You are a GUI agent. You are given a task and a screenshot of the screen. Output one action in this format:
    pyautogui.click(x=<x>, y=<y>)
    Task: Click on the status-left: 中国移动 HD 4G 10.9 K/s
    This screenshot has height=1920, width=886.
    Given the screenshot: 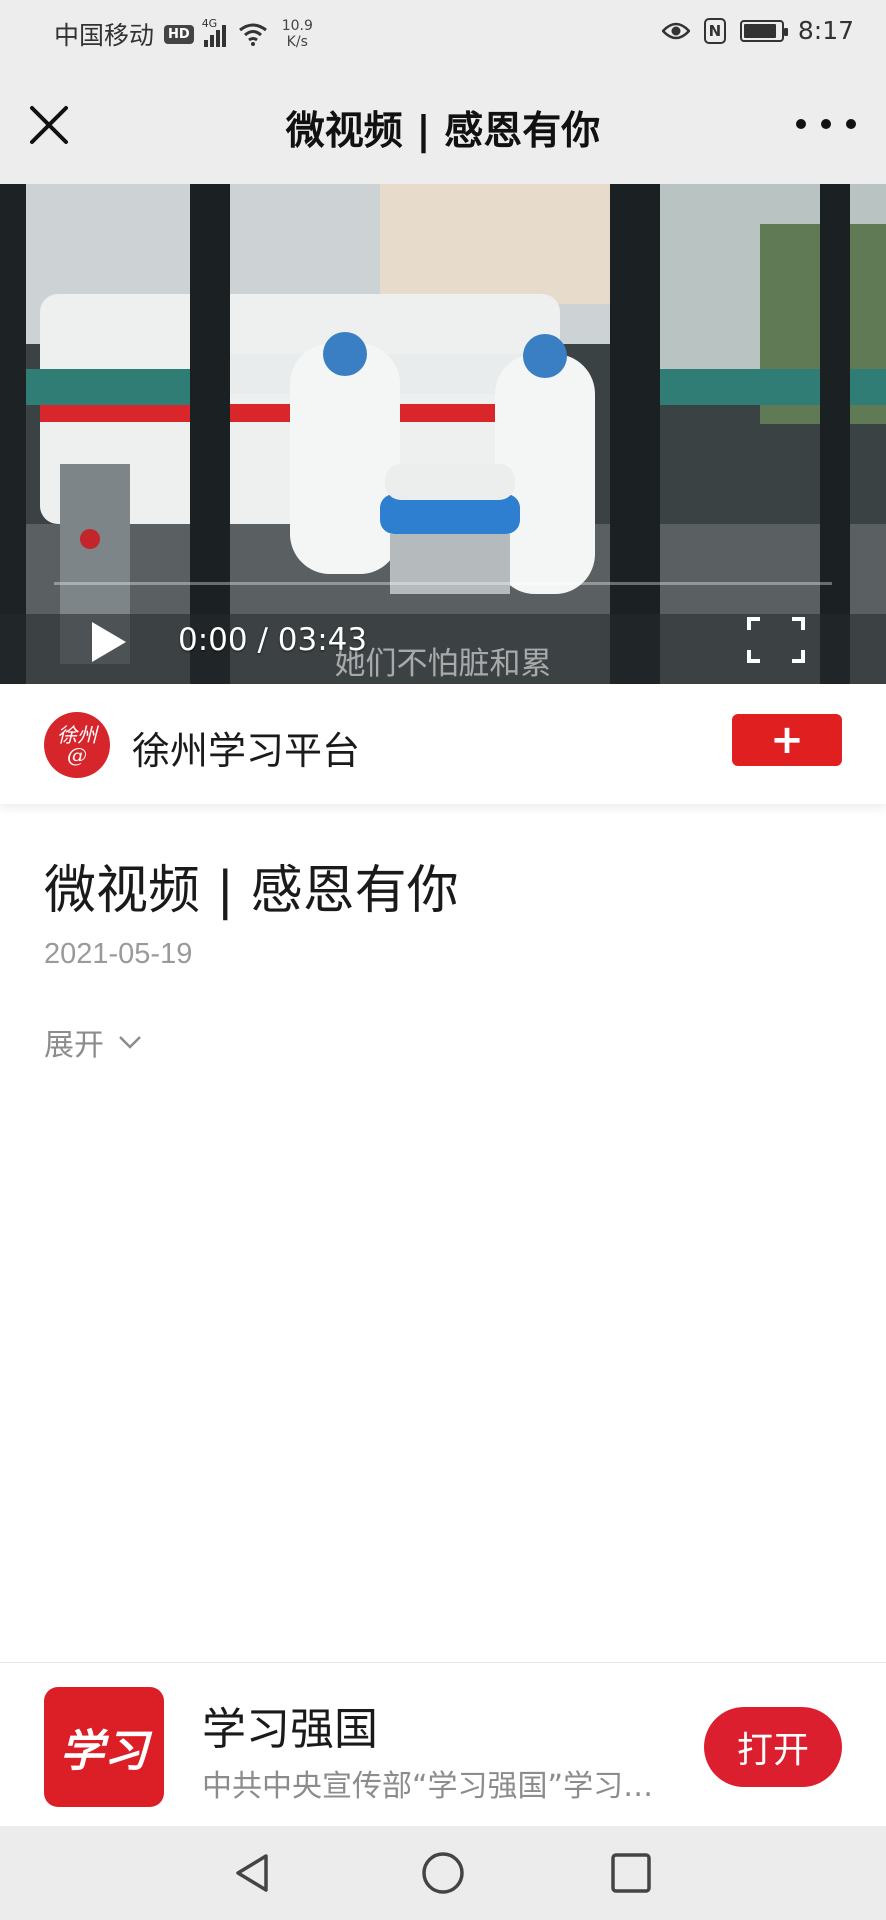 What is the action you would take?
    pyautogui.click(x=183, y=34)
    